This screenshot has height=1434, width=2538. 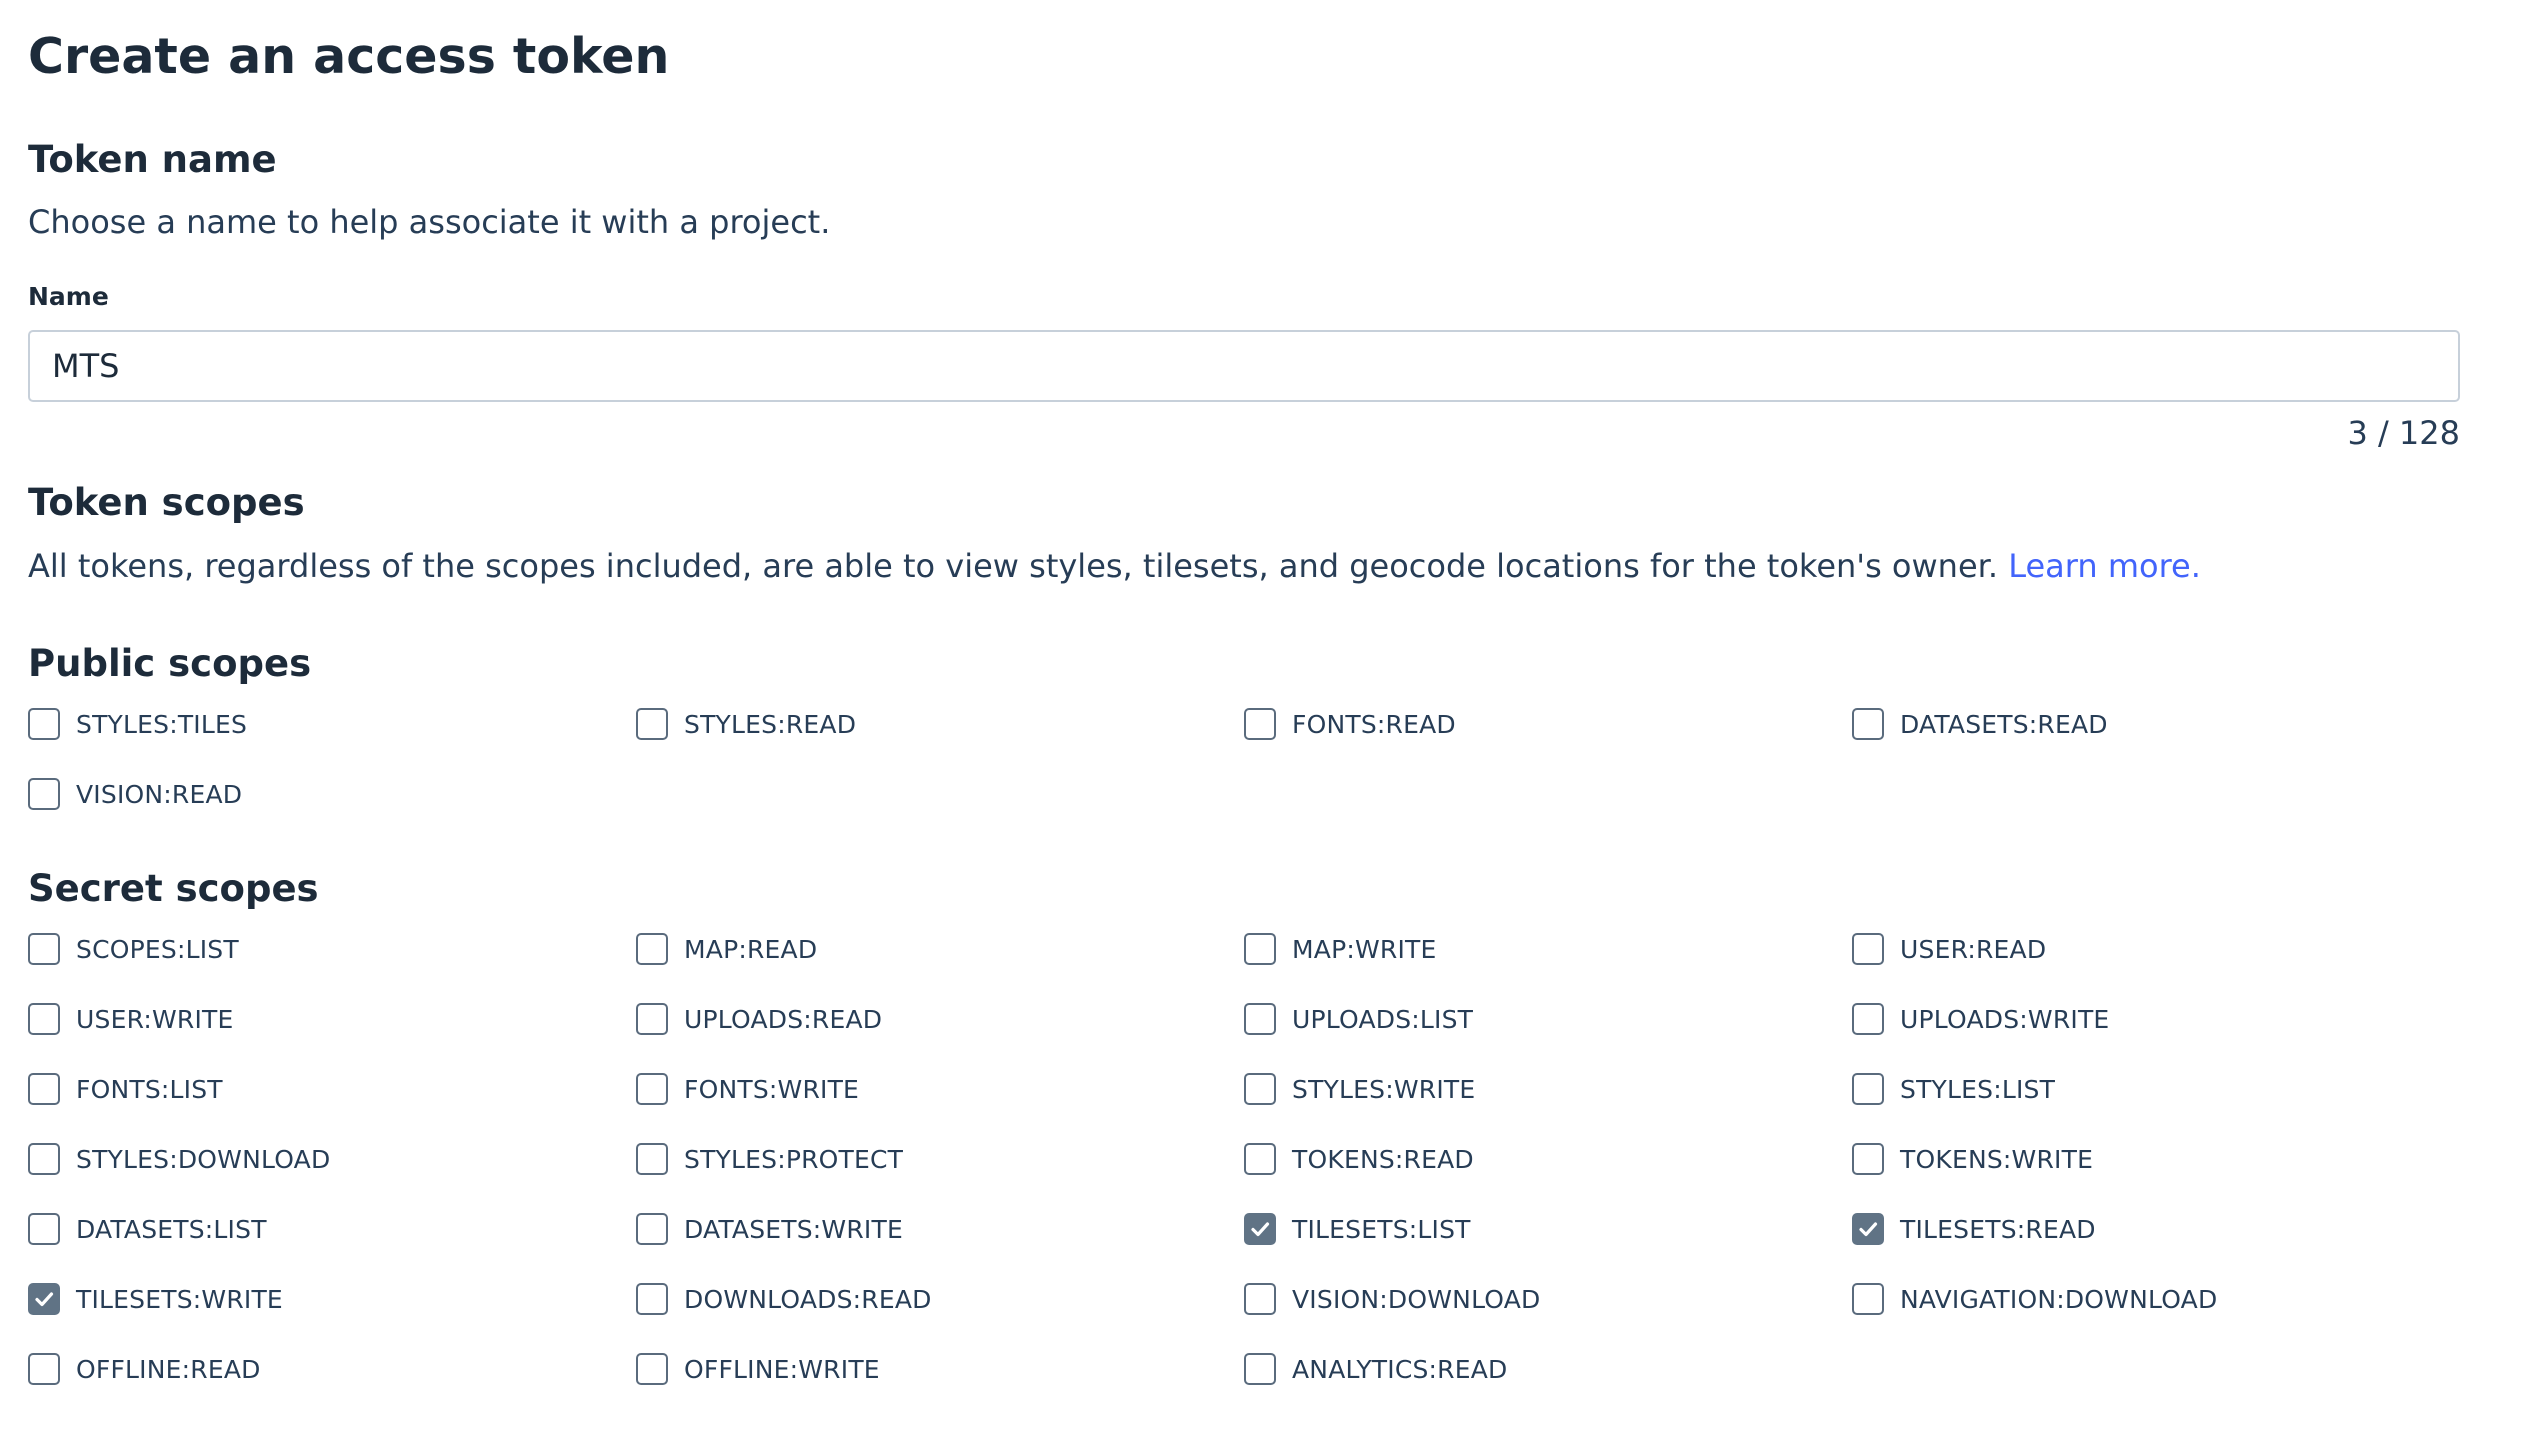 What do you see at coordinates (171, 1229) in the screenshot?
I see `scope-label: DATASETS:LIST` at bounding box center [171, 1229].